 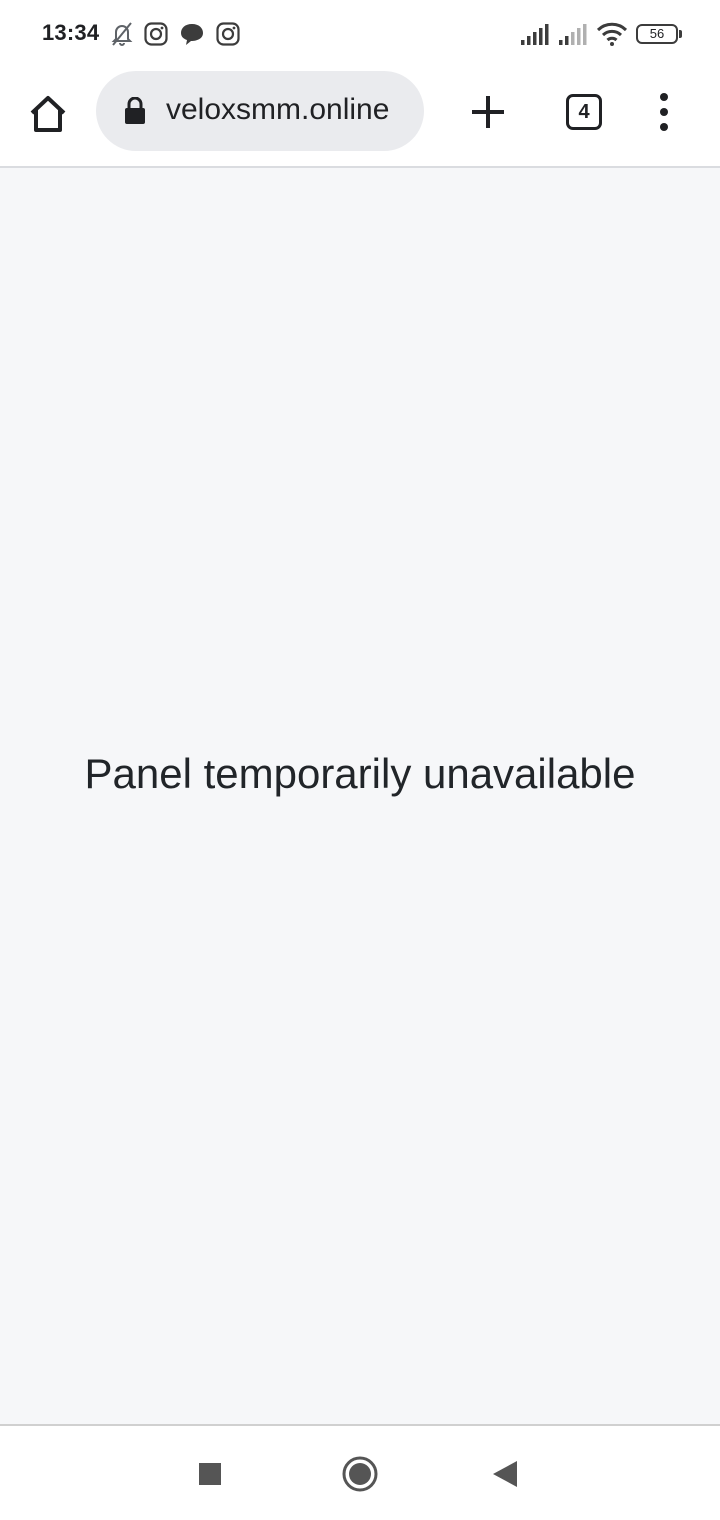 I want to click on home-nav-button, so click(x=360, y=1474).